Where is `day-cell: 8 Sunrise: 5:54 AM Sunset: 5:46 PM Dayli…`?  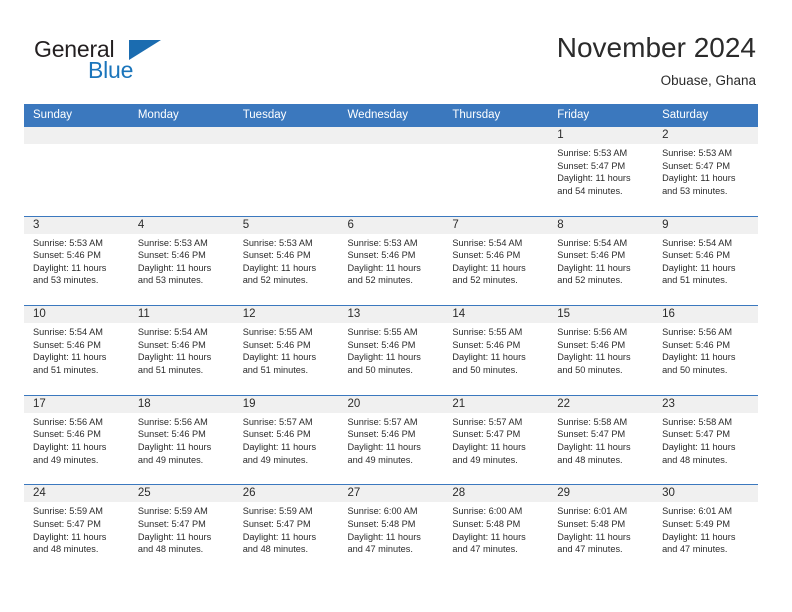
day-cell: 8 Sunrise: 5:54 AM Sunset: 5:46 PM Dayli… is located at coordinates (601, 260).